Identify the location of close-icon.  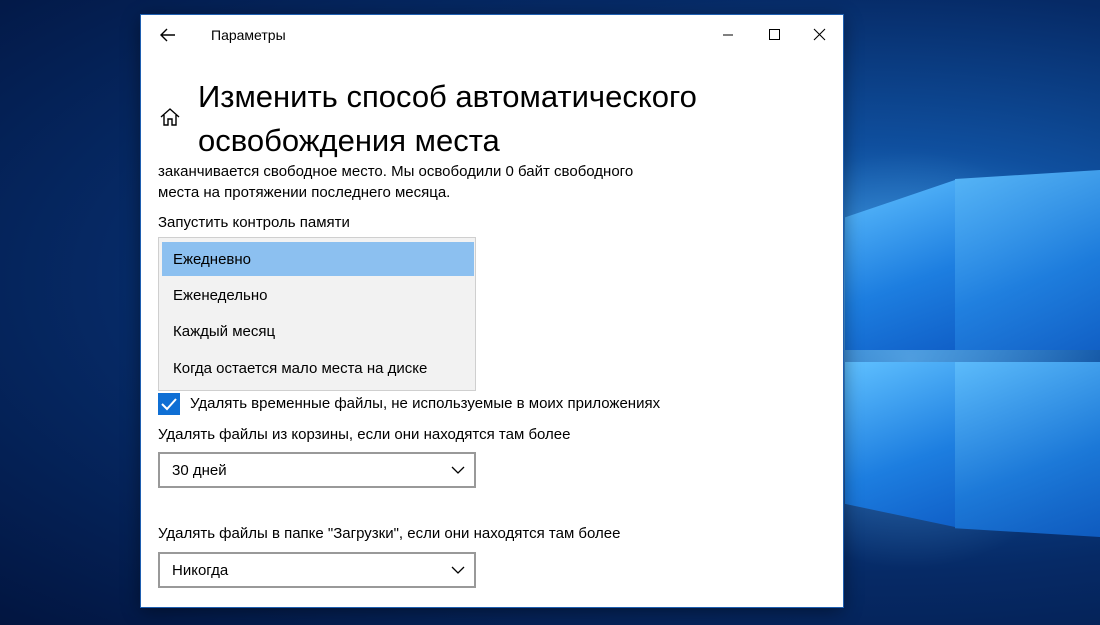
(819, 34).